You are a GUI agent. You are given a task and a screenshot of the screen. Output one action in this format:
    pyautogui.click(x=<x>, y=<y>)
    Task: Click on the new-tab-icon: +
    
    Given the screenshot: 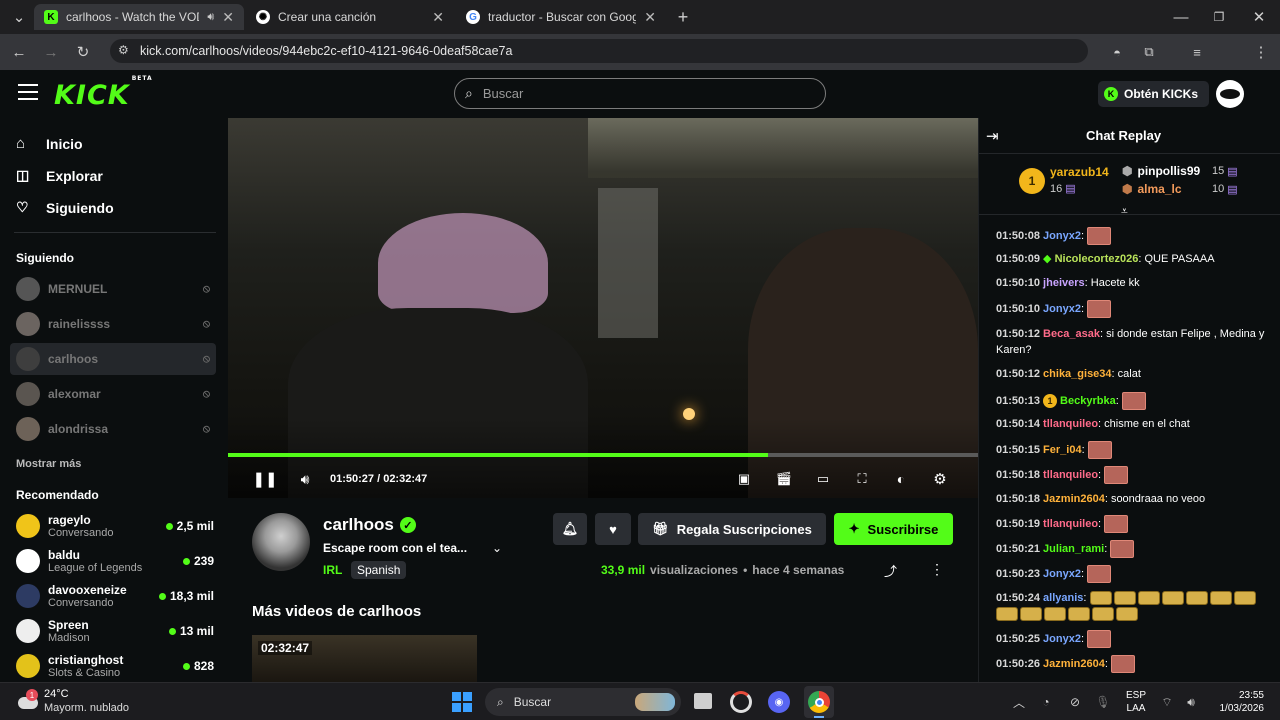 What is the action you would take?
    pyautogui.click(x=683, y=17)
    